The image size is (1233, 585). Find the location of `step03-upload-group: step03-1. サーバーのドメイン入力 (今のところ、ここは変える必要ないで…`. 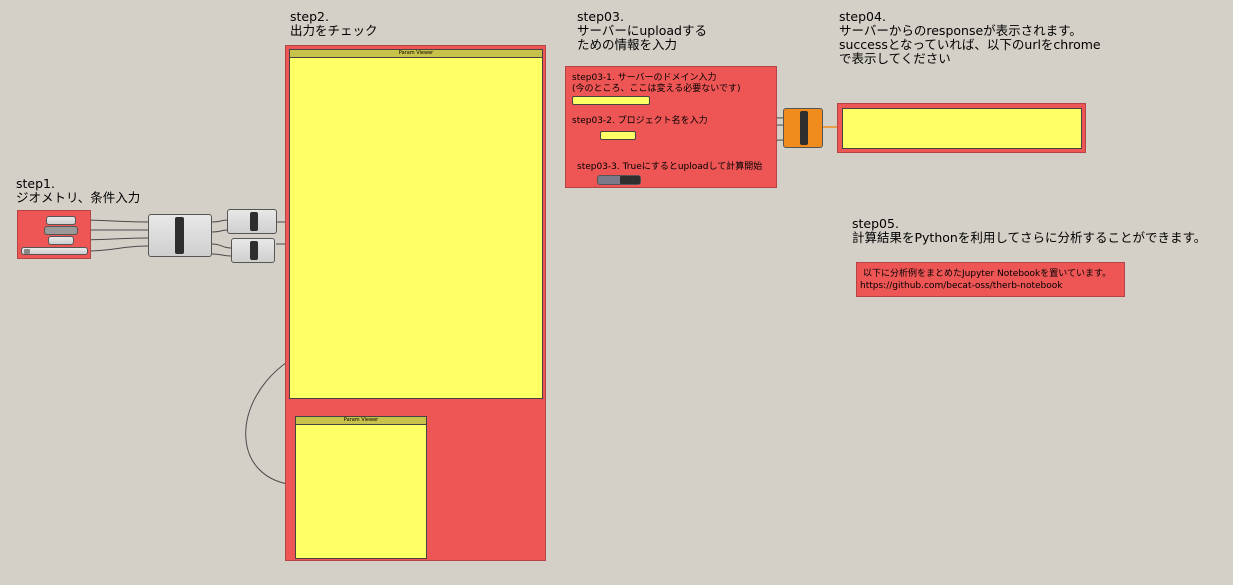

step03-upload-group: step03-1. サーバーのドメイン入力 (今のところ、ここは変える必要ないで… is located at coordinates (671, 127).